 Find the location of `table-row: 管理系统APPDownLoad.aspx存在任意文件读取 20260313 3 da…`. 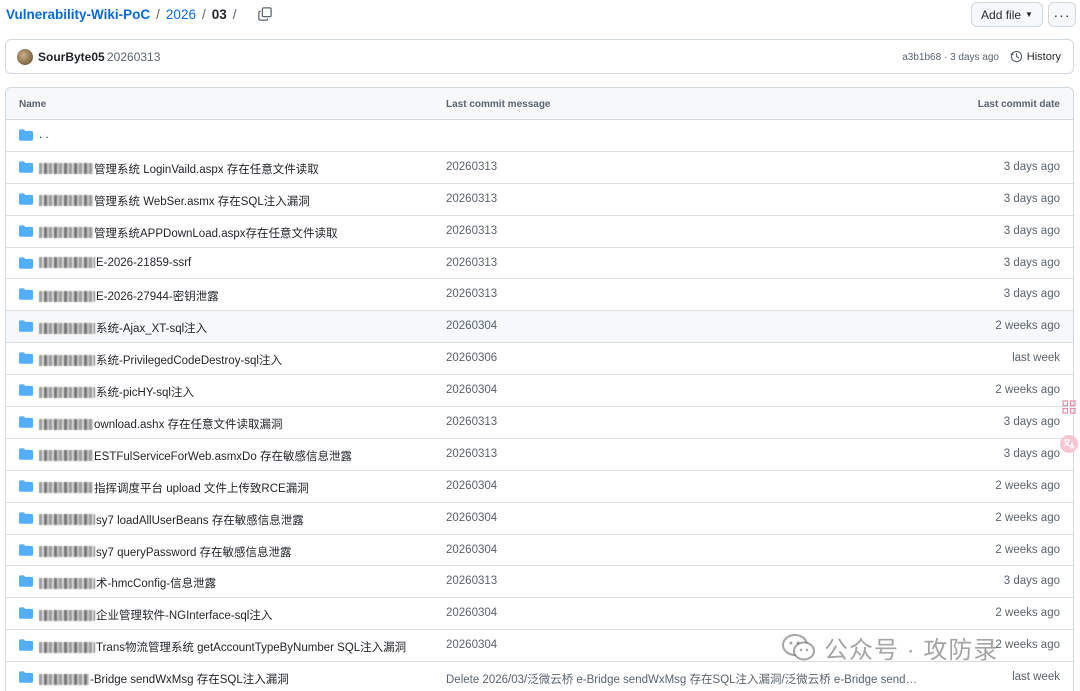

table-row: 管理系统APPDownLoad.aspx存在任意文件读取 20260313 3 da… is located at coordinates (539, 232).